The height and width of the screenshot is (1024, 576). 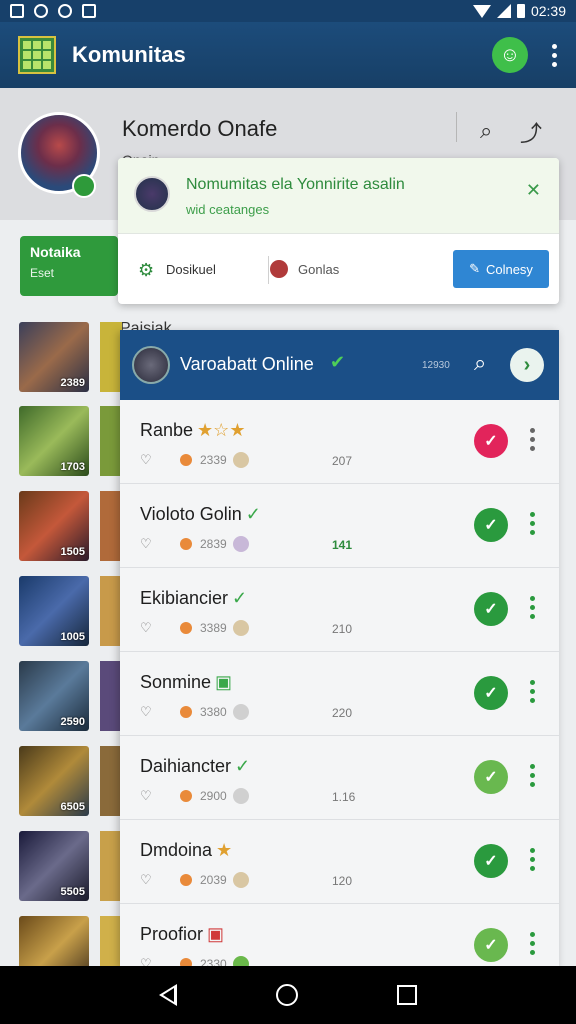 What do you see at coordinates (342, 713) in the screenshot?
I see `member-count: 220` at bounding box center [342, 713].